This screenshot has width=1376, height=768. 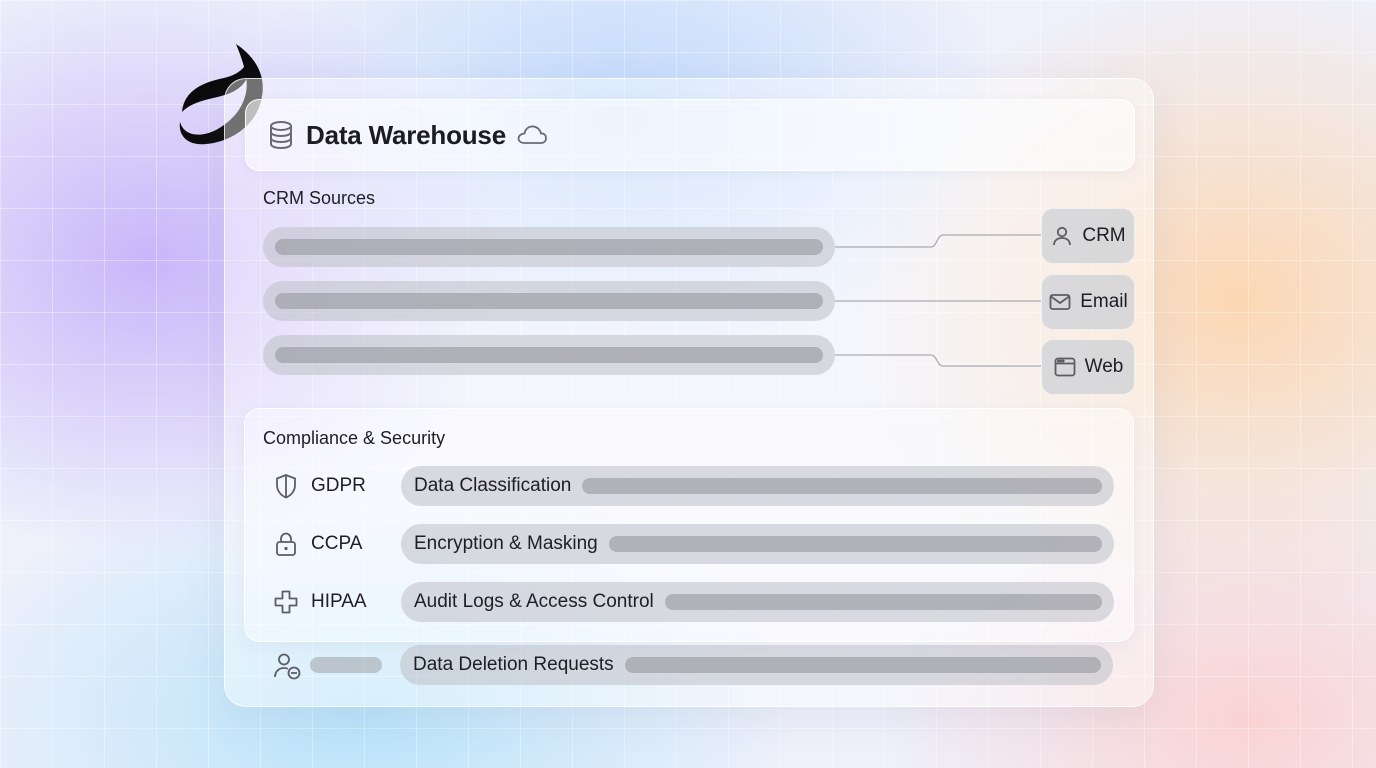 What do you see at coordinates (938, 241) in the screenshot?
I see `connector-line-crm` at bounding box center [938, 241].